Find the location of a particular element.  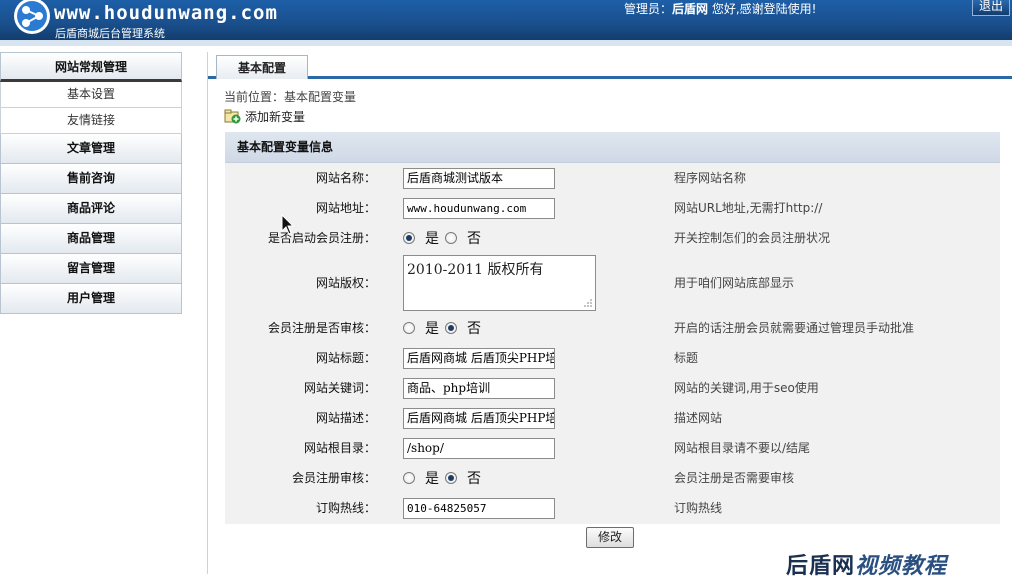

form-row-site-title: 网站标题： 后盾网商城 后盾顶尖PHP培 标题 is located at coordinates (612, 358).